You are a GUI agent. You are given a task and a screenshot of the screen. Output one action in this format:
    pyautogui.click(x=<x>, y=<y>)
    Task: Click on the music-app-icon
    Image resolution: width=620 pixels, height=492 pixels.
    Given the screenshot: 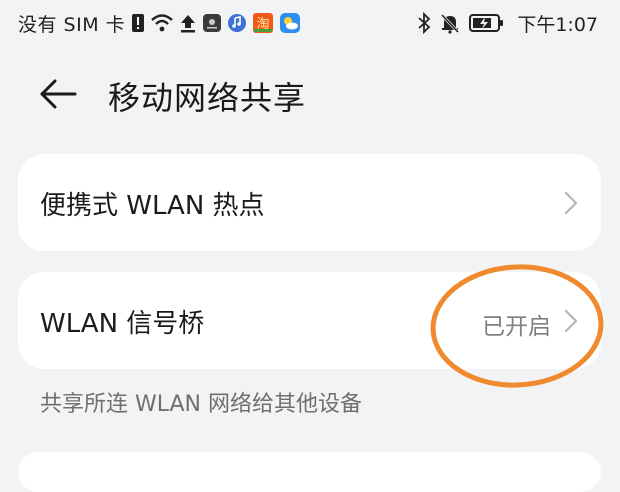 What is the action you would take?
    pyautogui.click(x=237, y=23)
    